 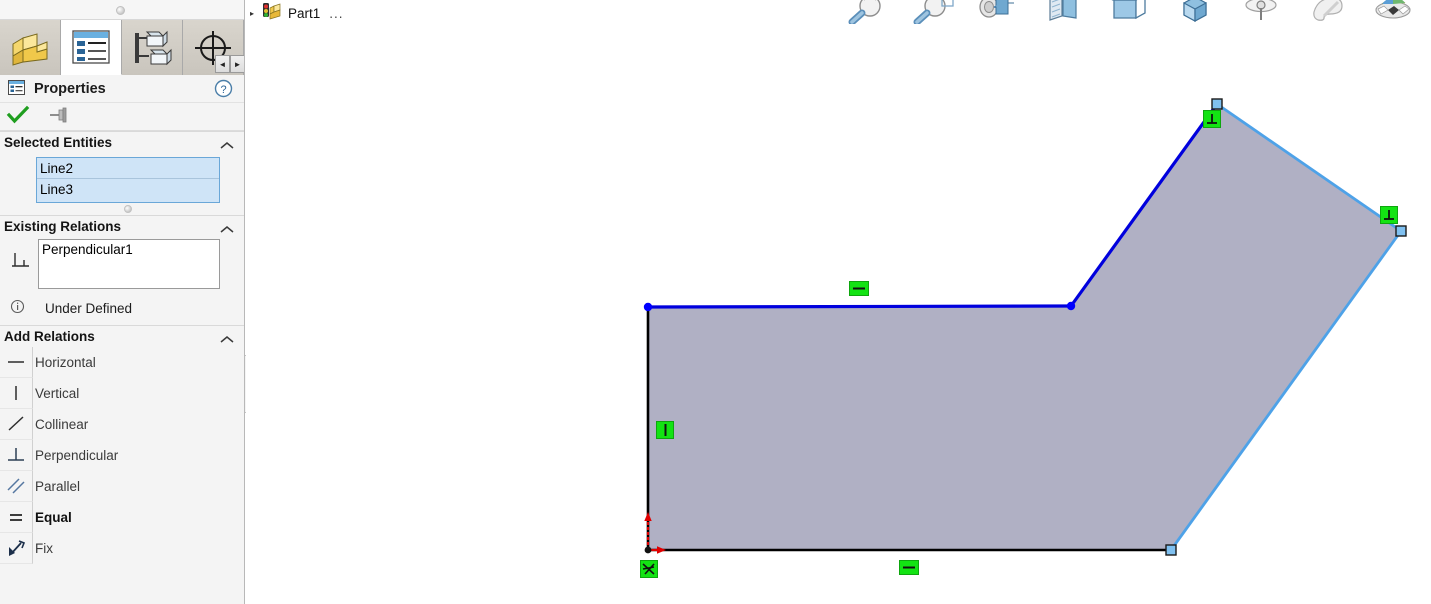 I want to click on fix-anchor-icon, so click(x=16, y=548).